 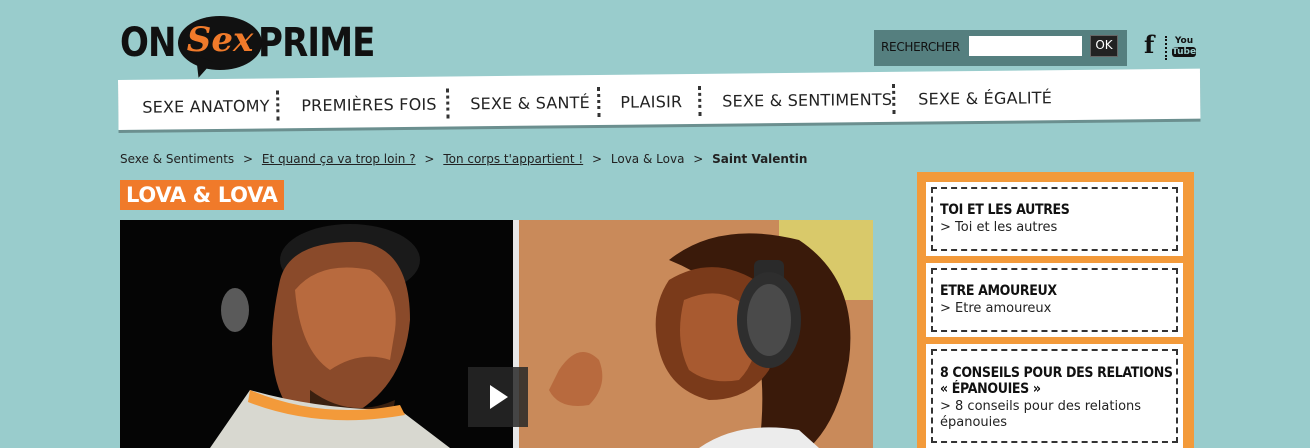 I want to click on card-title: TOI ET LES AUTRES, so click(x=1005, y=210).